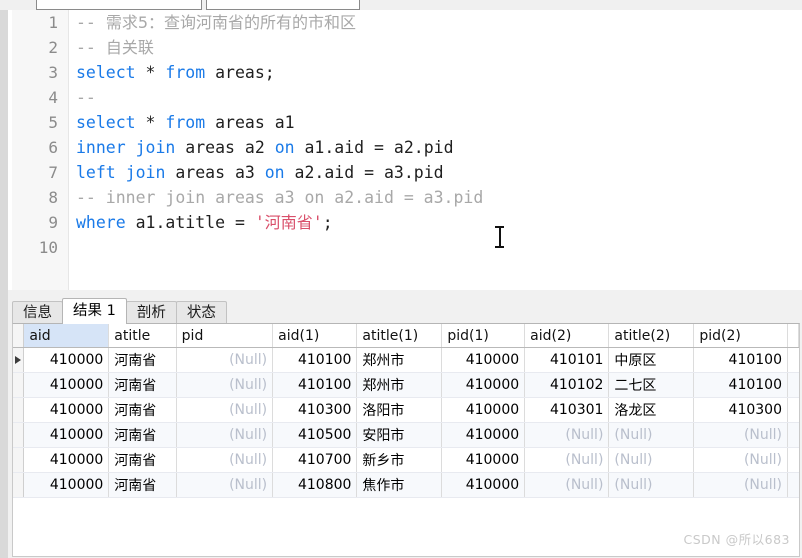 Image resolution: width=802 pixels, height=558 pixels. What do you see at coordinates (651, 360) in the screenshot?
I see `table-cell: 中原区` at bounding box center [651, 360].